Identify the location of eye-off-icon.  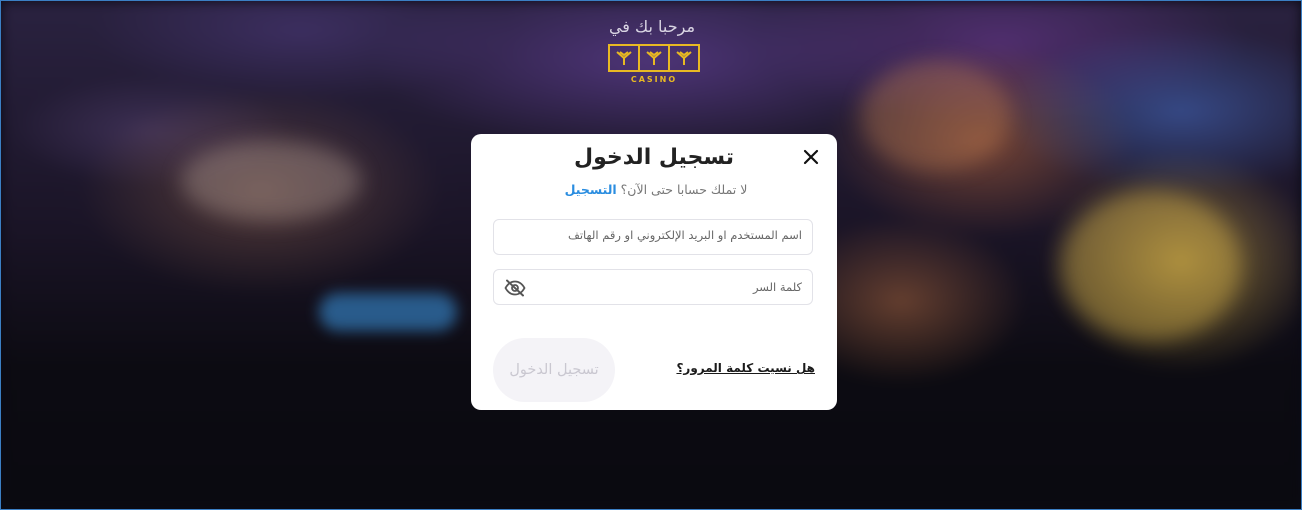
(515, 288).